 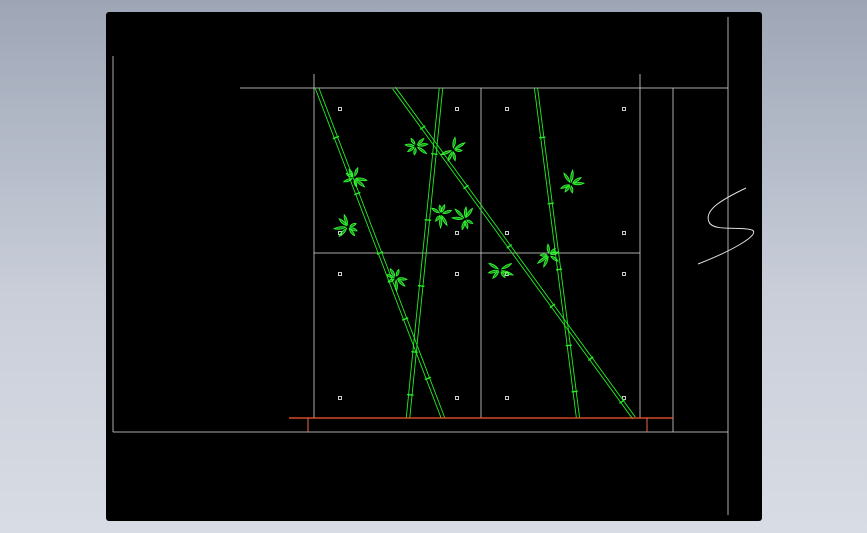 I want to click on break-mark-symbol, so click(x=726, y=226).